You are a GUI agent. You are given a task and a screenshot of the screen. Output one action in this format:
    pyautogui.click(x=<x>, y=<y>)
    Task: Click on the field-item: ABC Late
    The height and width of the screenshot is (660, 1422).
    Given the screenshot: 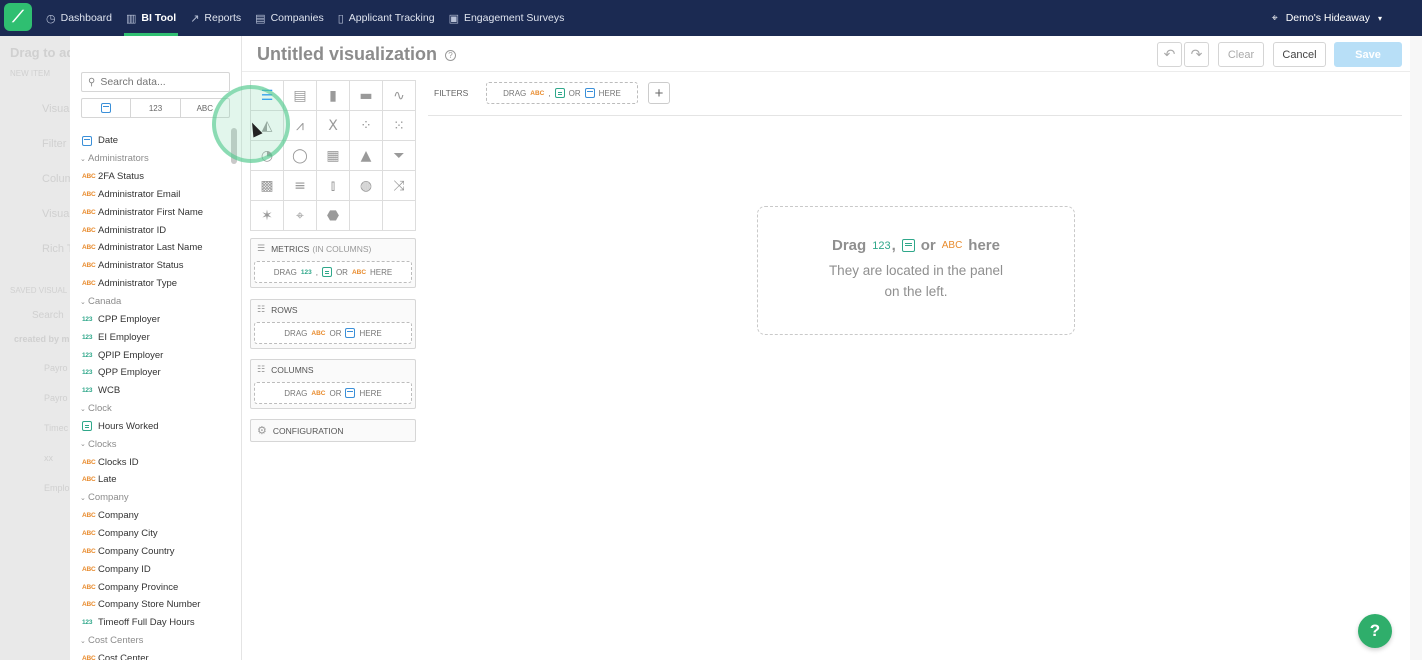 What is the action you would take?
    pyautogui.click(x=157, y=480)
    